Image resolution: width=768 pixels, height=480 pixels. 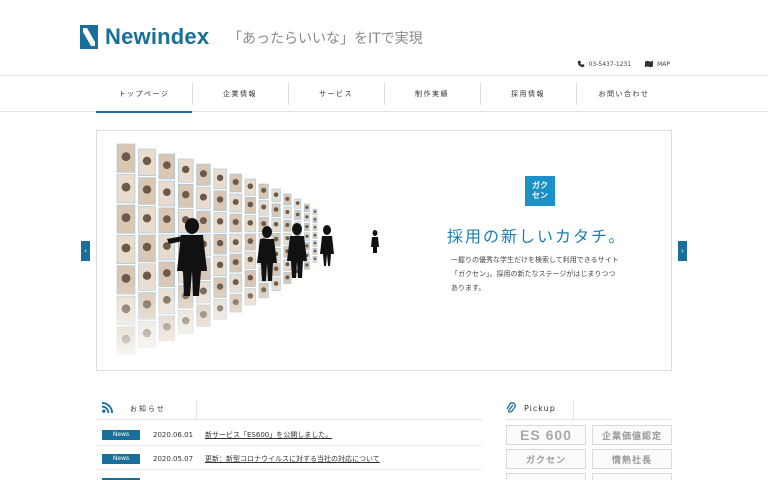 What do you see at coordinates (289, 410) in the screenshot?
I see `news-header: お知らせ` at bounding box center [289, 410].